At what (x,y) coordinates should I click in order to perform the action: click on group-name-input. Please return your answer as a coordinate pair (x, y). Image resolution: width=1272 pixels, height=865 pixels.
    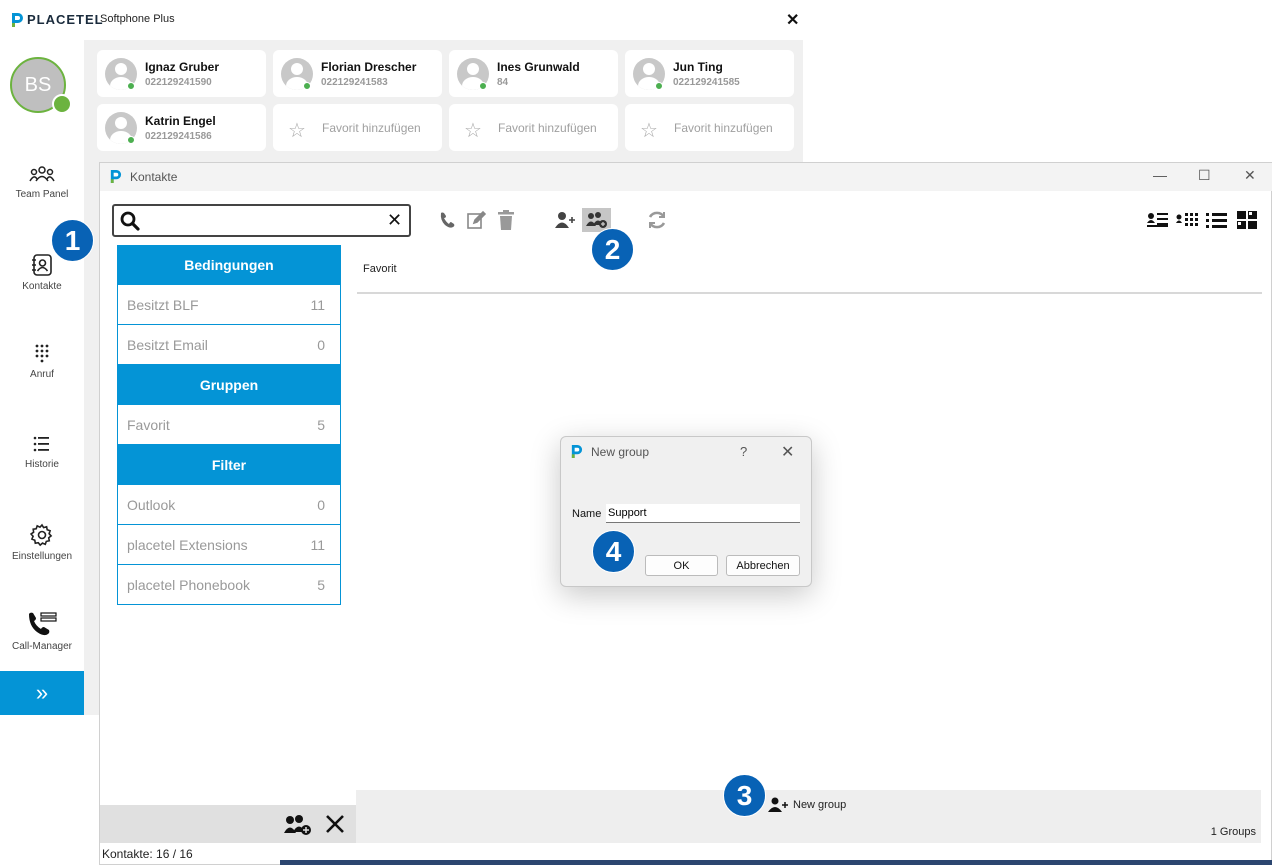
    Looking at the image, I should click on (703, 513).